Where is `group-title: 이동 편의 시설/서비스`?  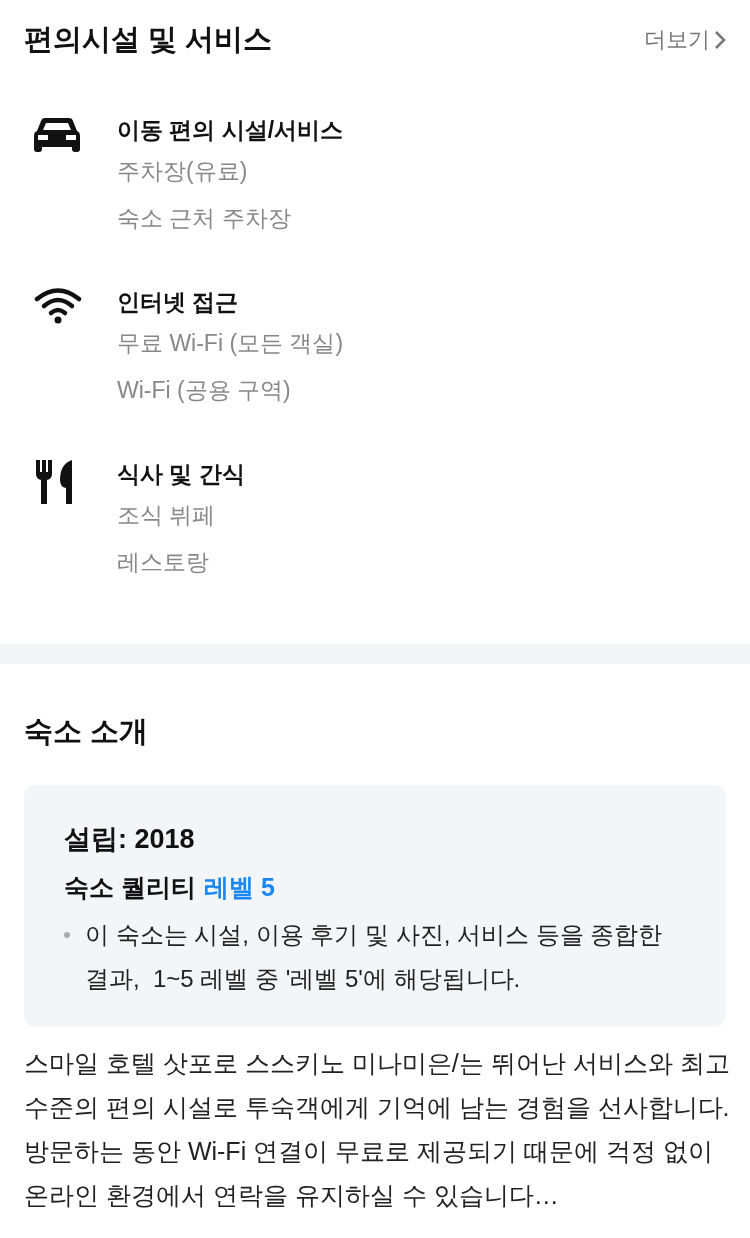 group-title: 이동 편의 시설/서비스 is located at coordinates (230, 130).